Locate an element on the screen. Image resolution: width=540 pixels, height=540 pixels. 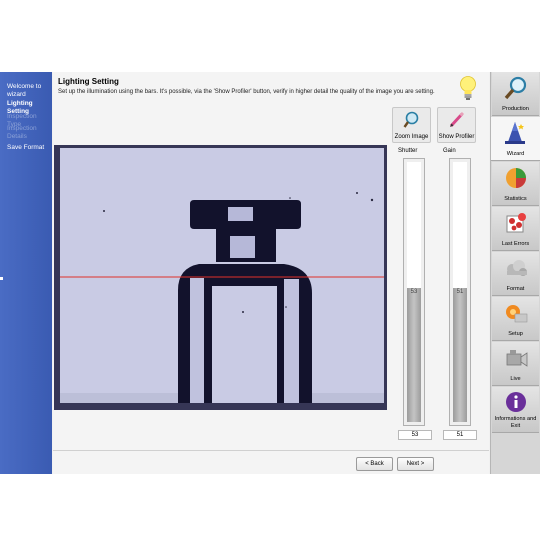
gain-level-number: 51 is located at coordinates (460, 292).